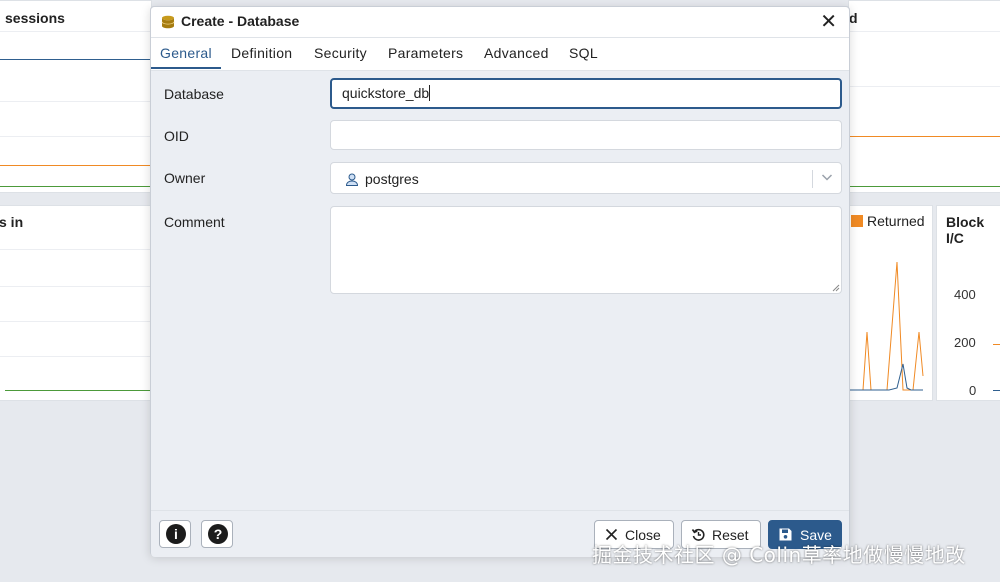  What do you see at coordinates (261, 53) in the screenshot?
I see `tab-definition: Definition` at bounding box center [261, 53].